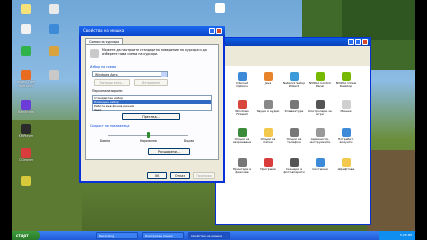 This screenshot has width=427, height=240. I want to click on delete-button: Изтриване, so click(151, 82).